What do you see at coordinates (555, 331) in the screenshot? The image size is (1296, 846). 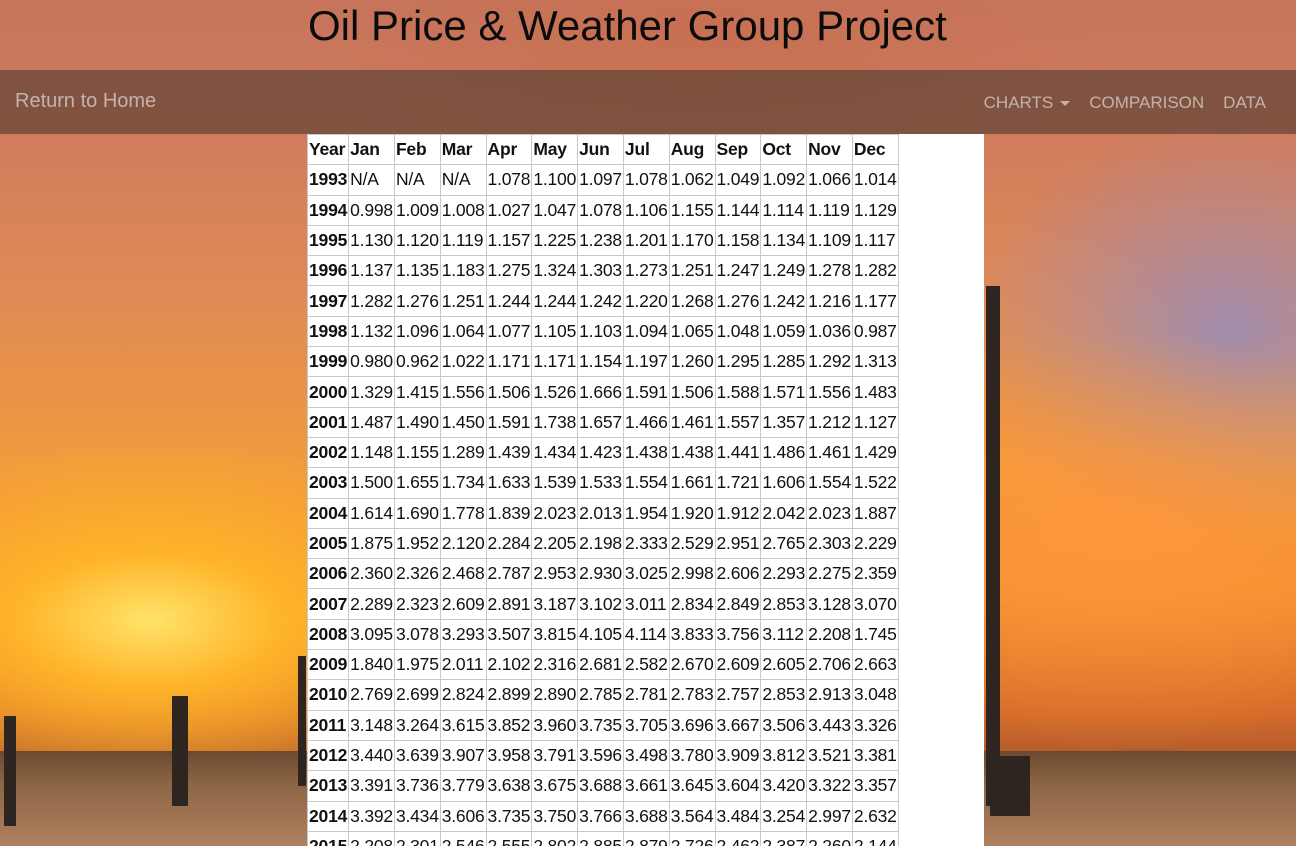 I see `price-cell: 1.105` at bounding box center [555, 331].